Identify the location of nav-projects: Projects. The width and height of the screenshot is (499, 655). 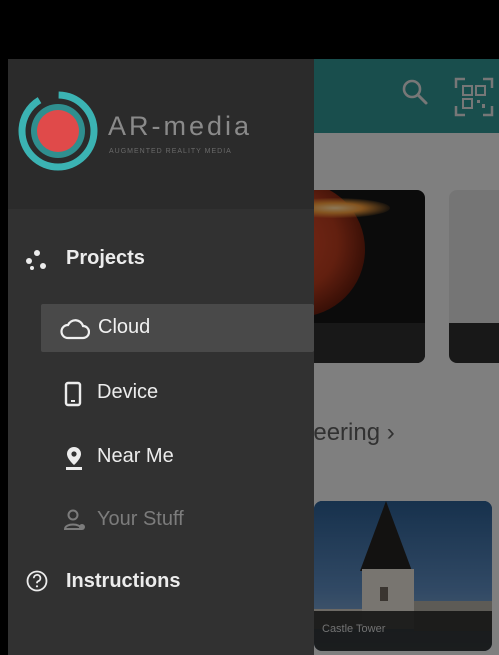
(161, 259).